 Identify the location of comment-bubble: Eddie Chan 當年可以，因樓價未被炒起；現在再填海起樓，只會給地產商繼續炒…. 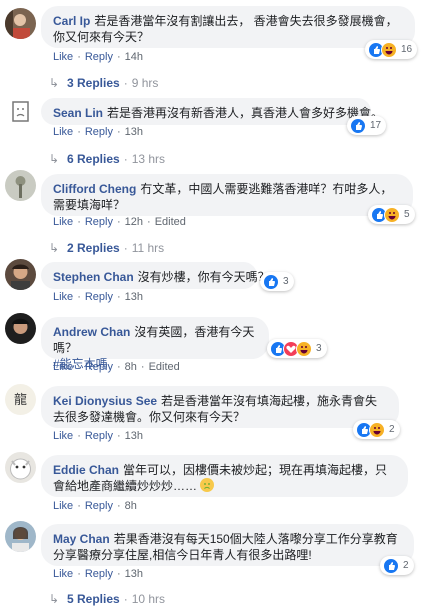
(224, 476).